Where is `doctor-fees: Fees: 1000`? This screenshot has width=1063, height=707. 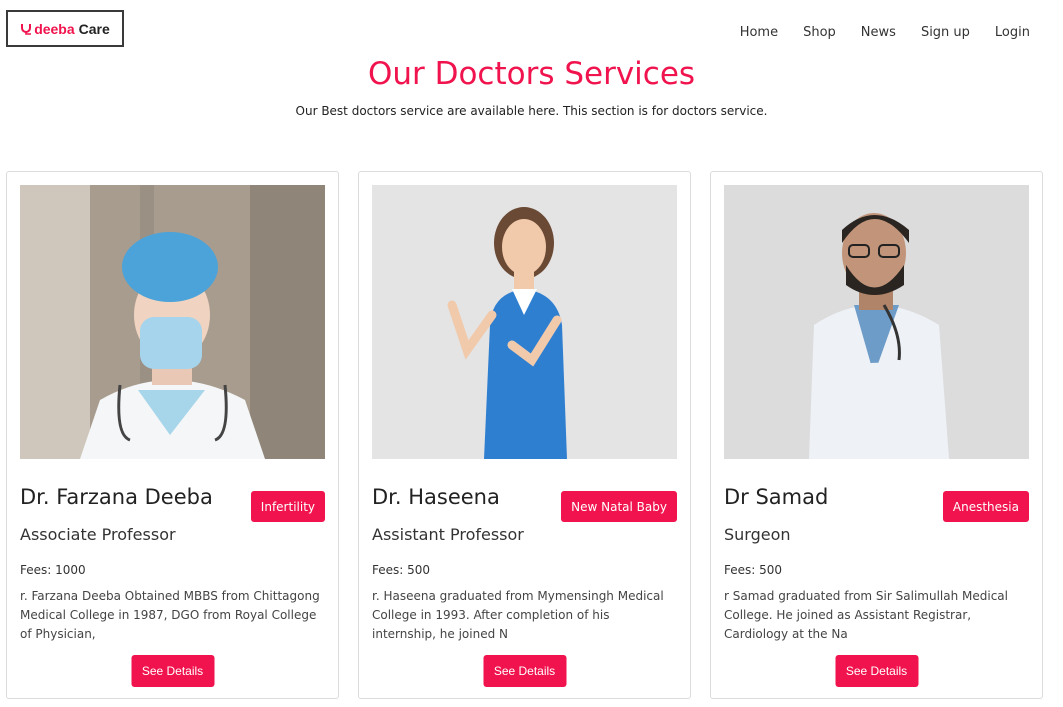 doctor-fees: Fees: 1000 is located at coordinates (53, 570).